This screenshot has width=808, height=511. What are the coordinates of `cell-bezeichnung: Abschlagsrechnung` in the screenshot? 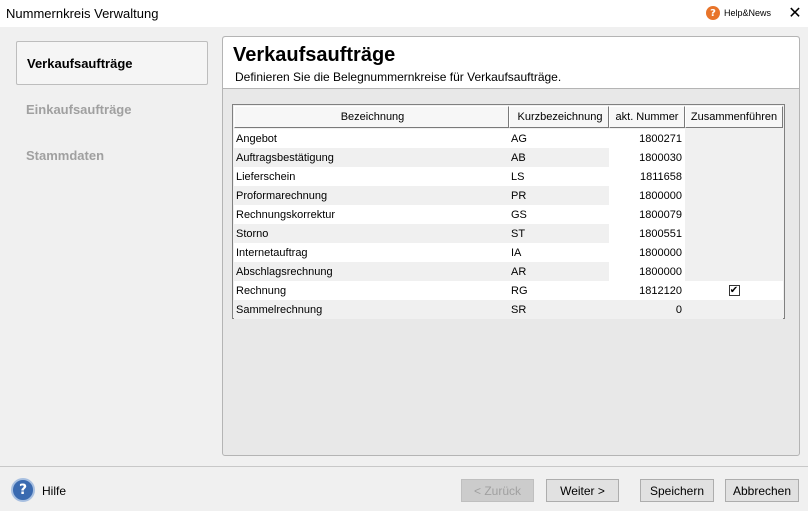 It's located at (371, 271).